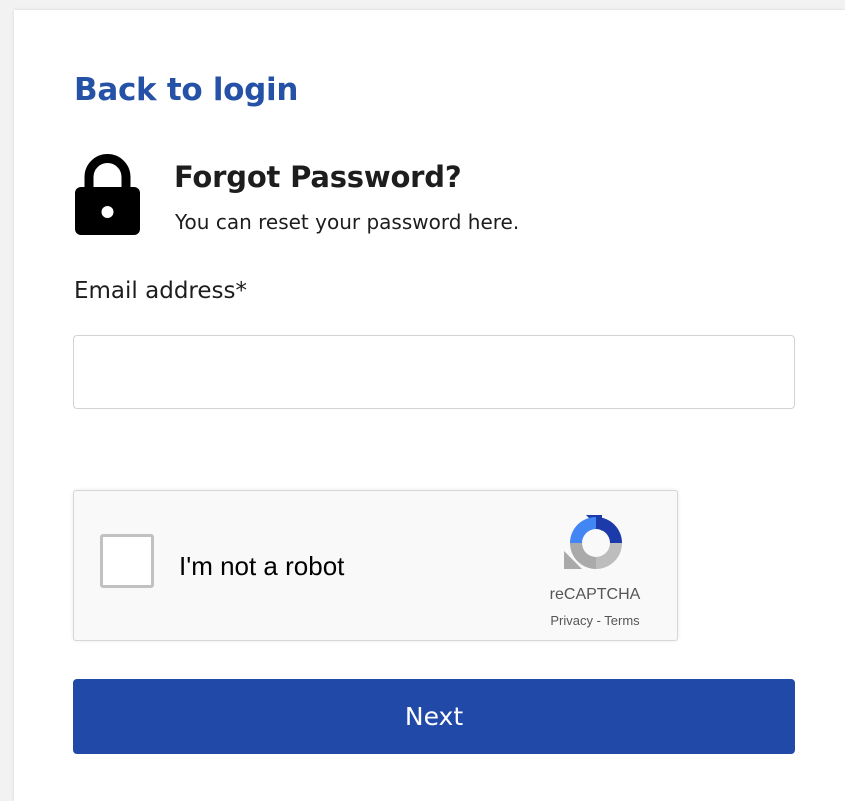 The width and height of the screenshot is (845, 801). What do you see at coordinates (107, 194) in the screenshot?
I see `lock-icon` at bounding box center [107, 194].